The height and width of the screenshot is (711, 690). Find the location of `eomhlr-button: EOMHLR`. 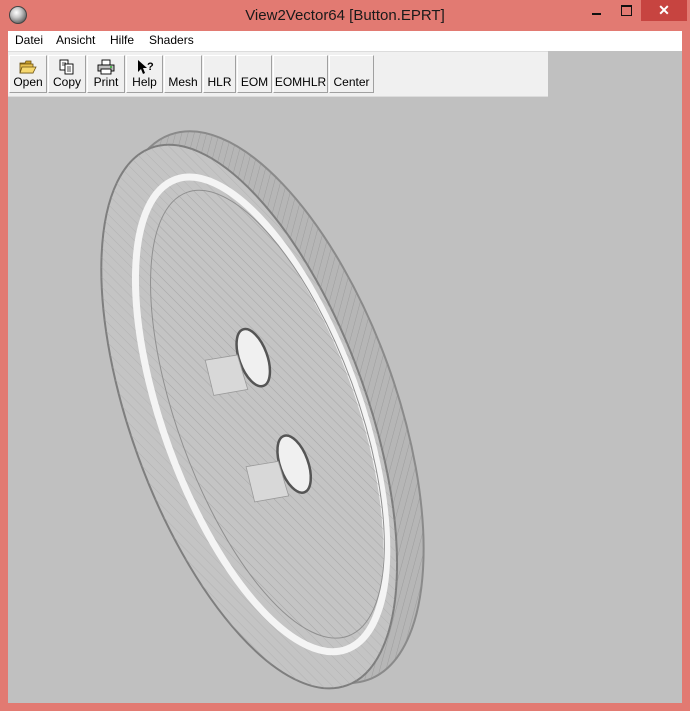

eomhlr-button: EOMHLR is located at coordinates (300, 74).